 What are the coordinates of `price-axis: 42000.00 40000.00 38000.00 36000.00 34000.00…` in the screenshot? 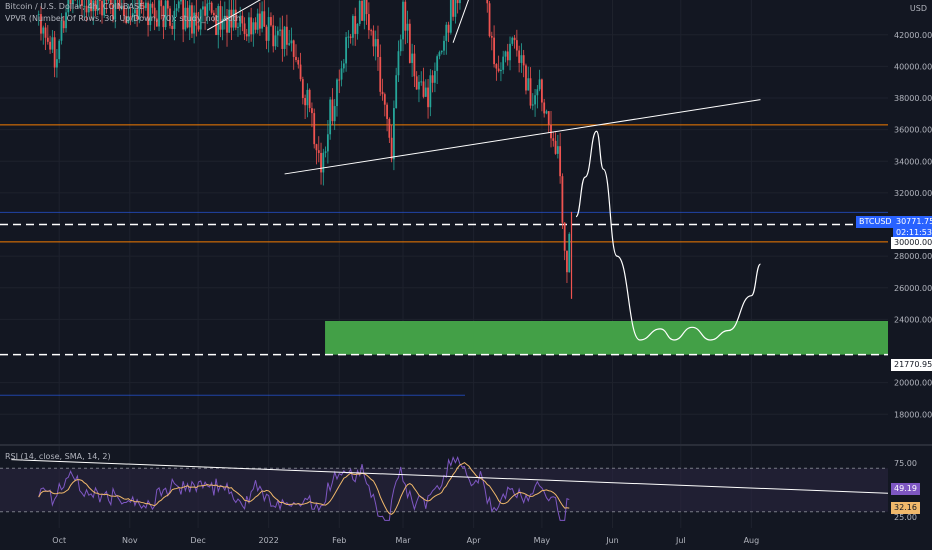 It's located at (913, 276).